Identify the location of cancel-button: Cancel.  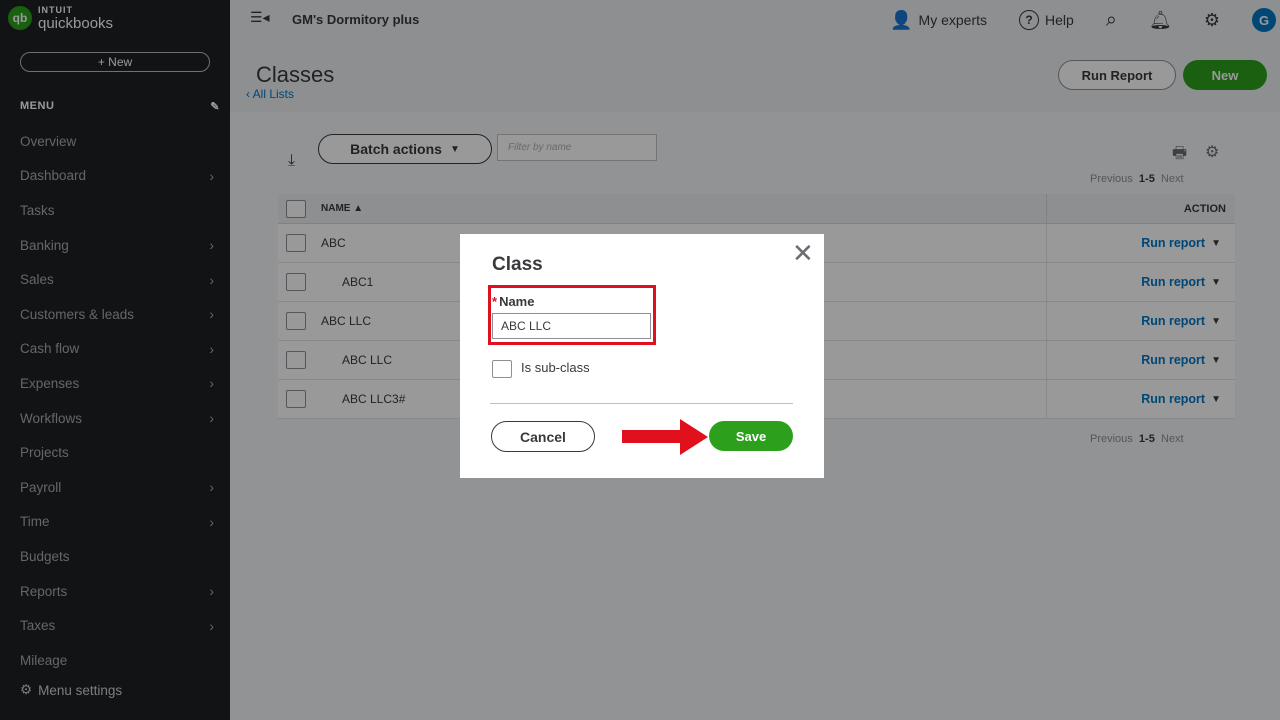
(543, 436).